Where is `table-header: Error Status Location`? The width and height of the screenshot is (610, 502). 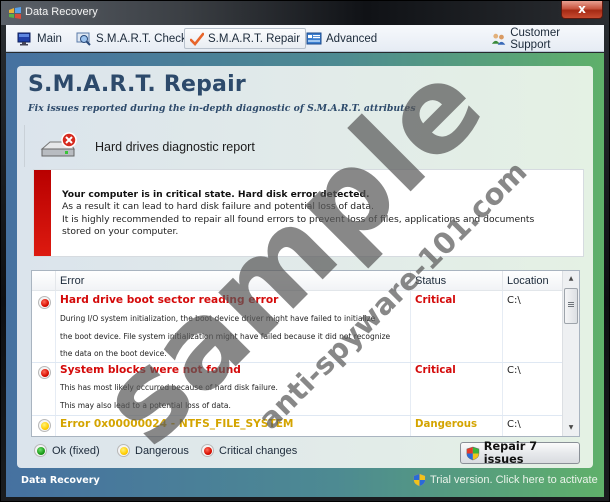
table-header: Error Status Location is located at coordinates (297, 281).